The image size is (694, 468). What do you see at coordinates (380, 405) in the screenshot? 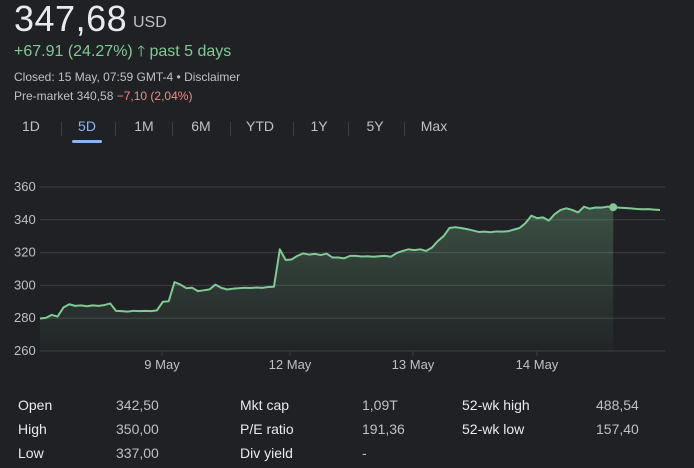
I see `stat-mktcap-value: 1,09T` at bounding box center [380, 405].